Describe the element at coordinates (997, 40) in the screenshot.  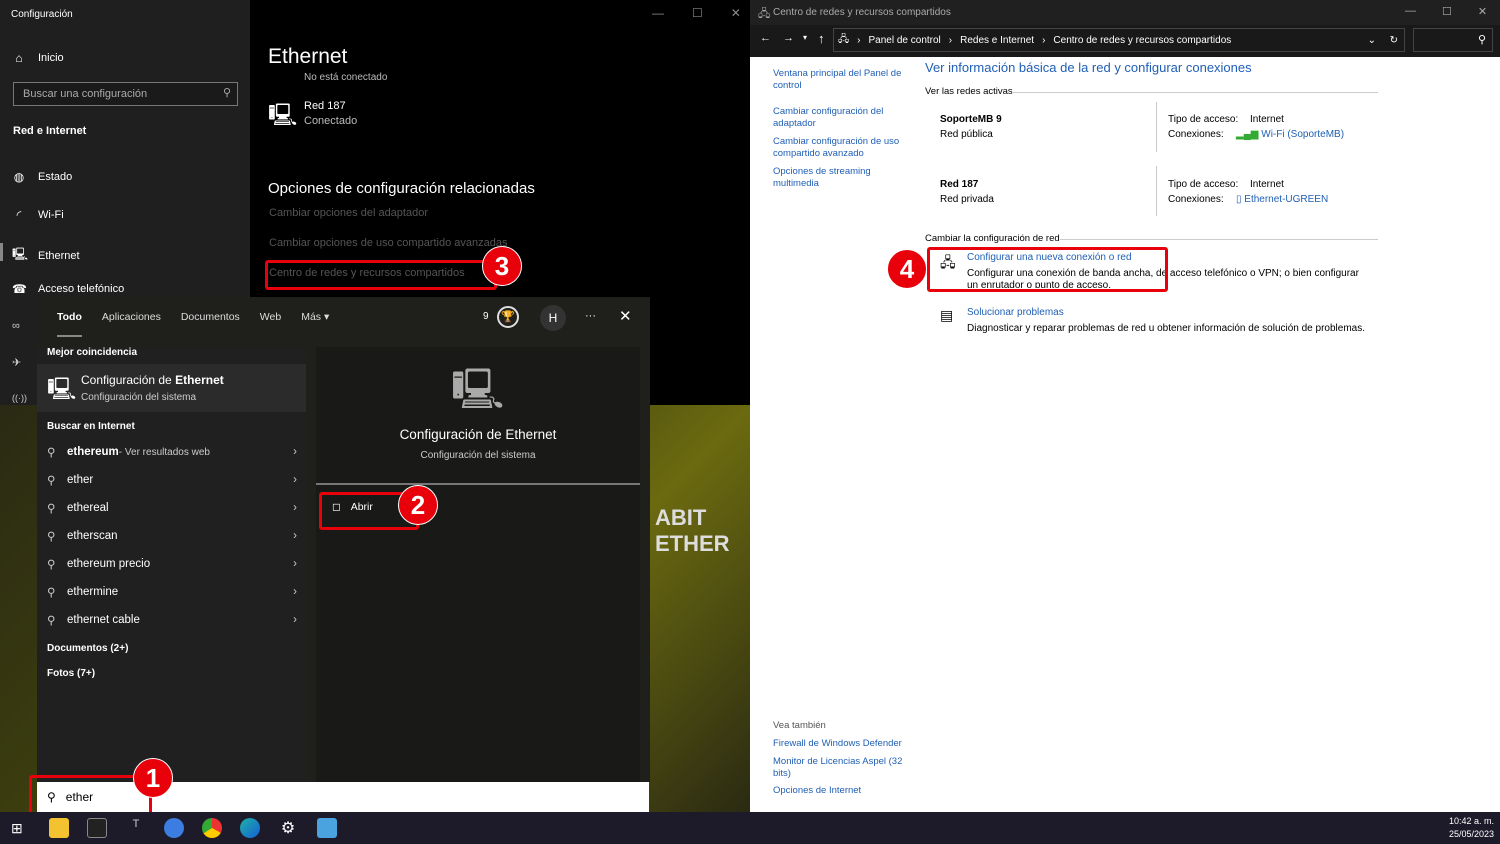
I see `breadcrumb-item: Redes e Internet` at that location.